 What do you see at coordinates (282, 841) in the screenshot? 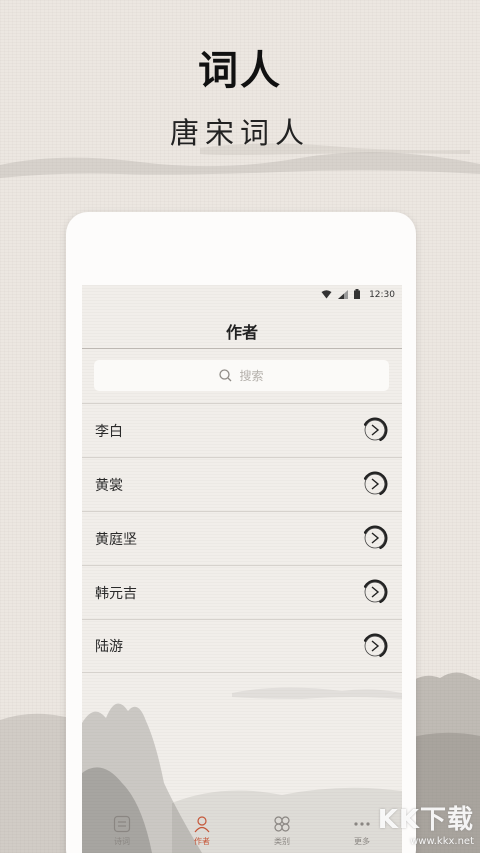
I see `tab-label: 类别` at bounding box center [282, 841].